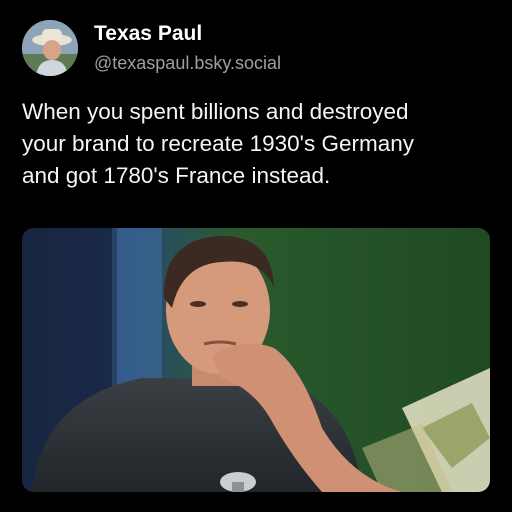  I want to click on author-avatar, so click(50, 48).